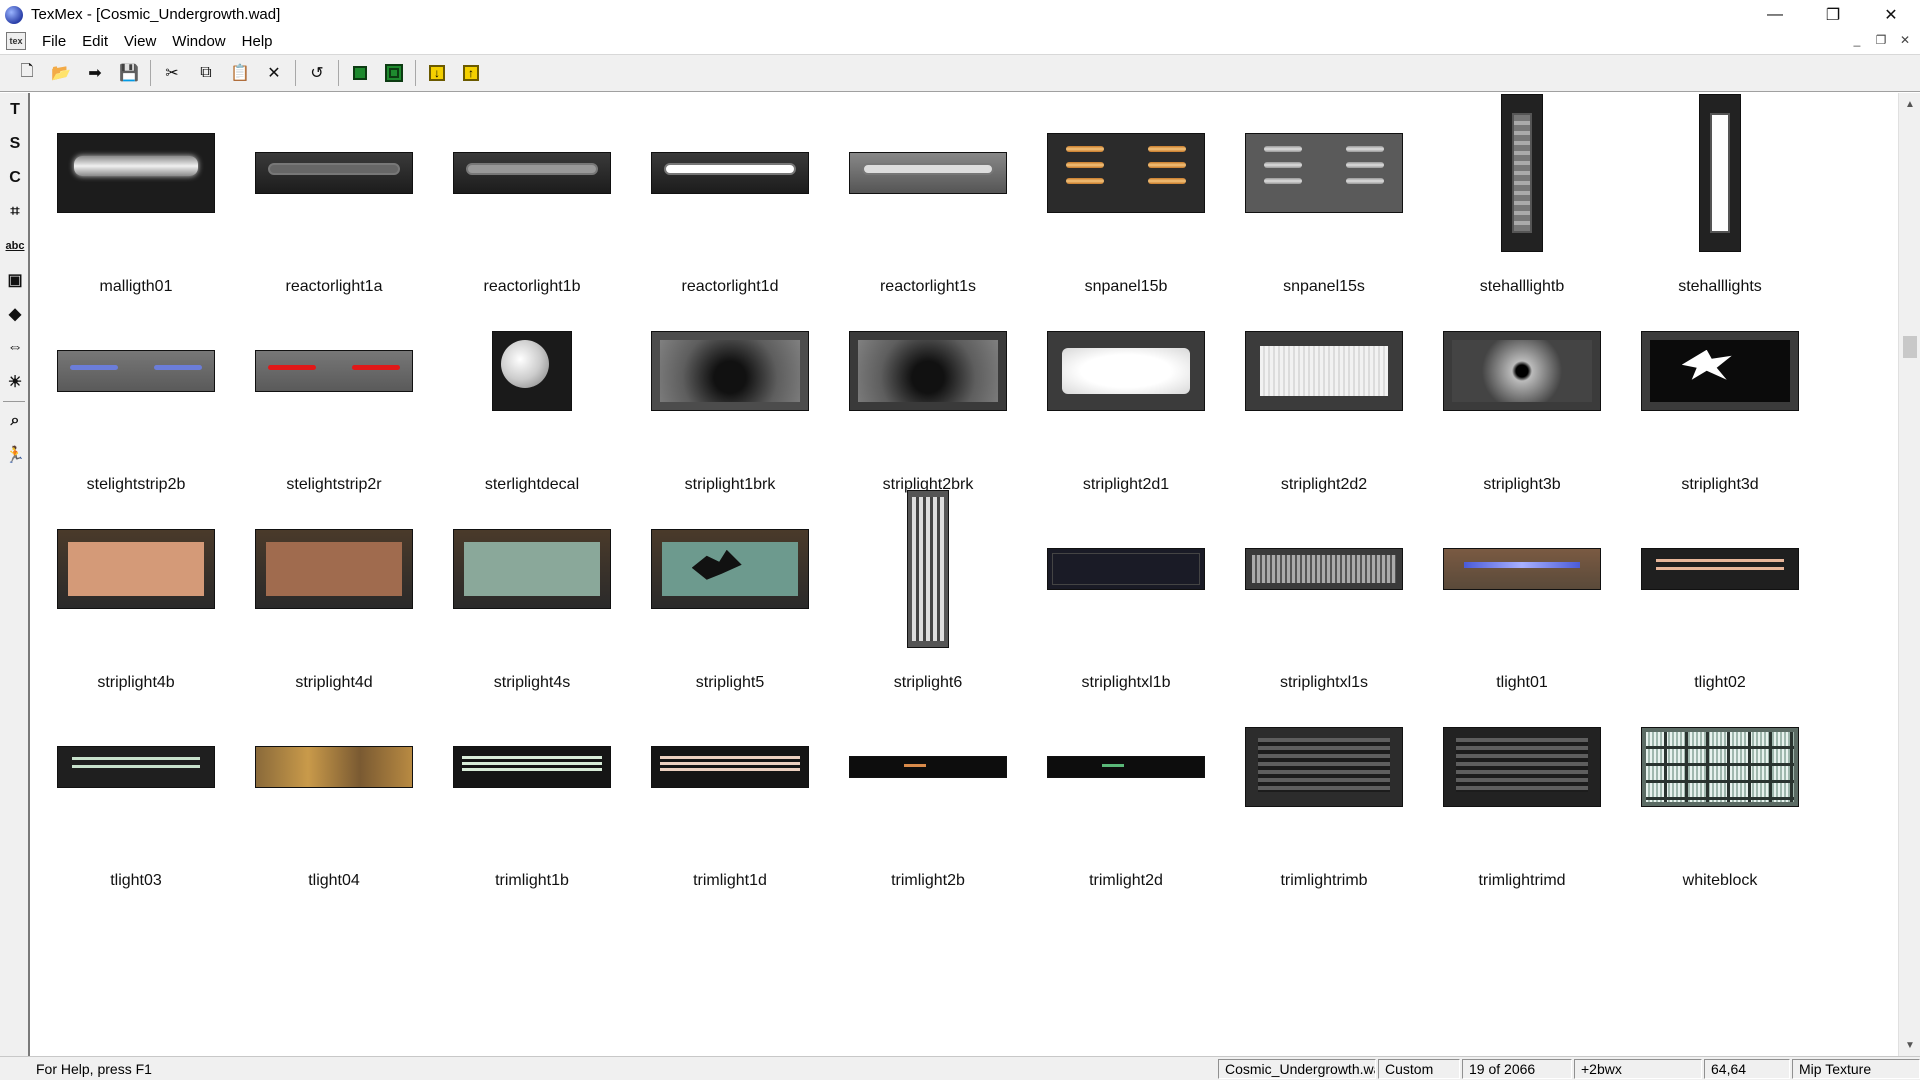  What do you see at coordinates (15, 455) in the screenshot?
I see `run-tool-button: 🏃` at bounding box center [15, 455].